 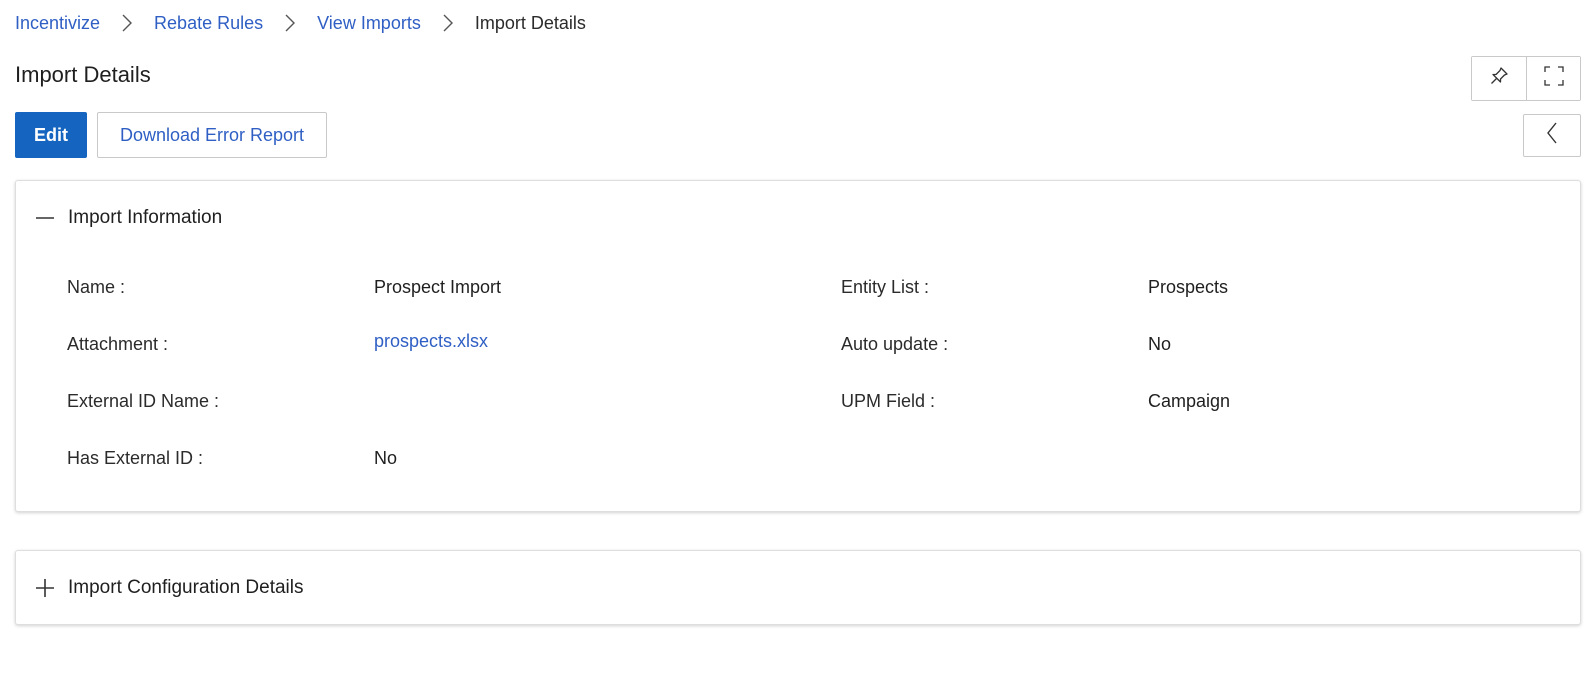 I want to click on upm-field-value: Campaign, so click(x=1189, y=401).